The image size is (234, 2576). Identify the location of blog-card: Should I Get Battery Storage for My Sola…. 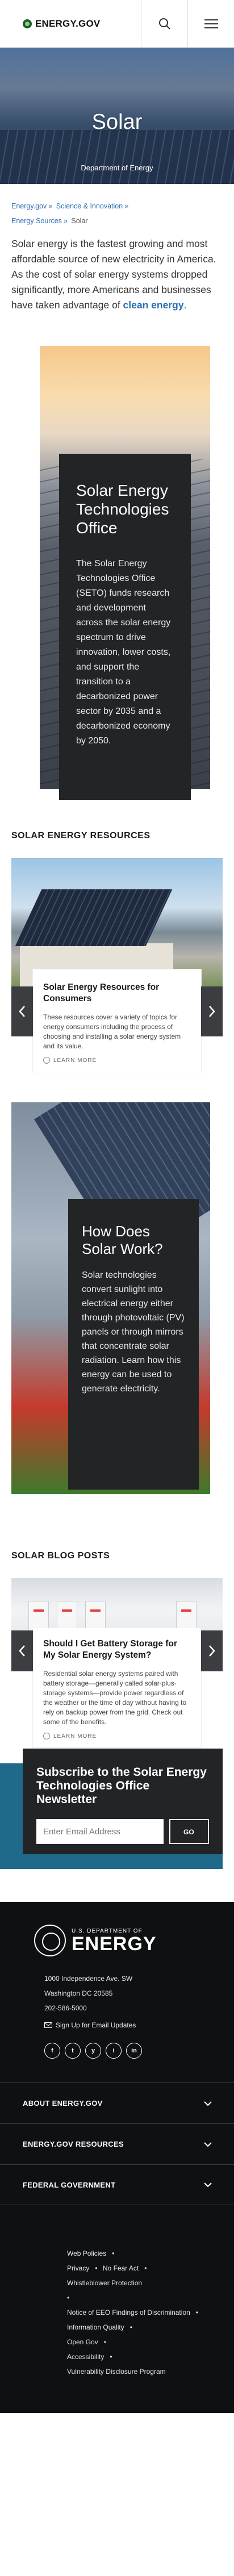
(117, 1687).